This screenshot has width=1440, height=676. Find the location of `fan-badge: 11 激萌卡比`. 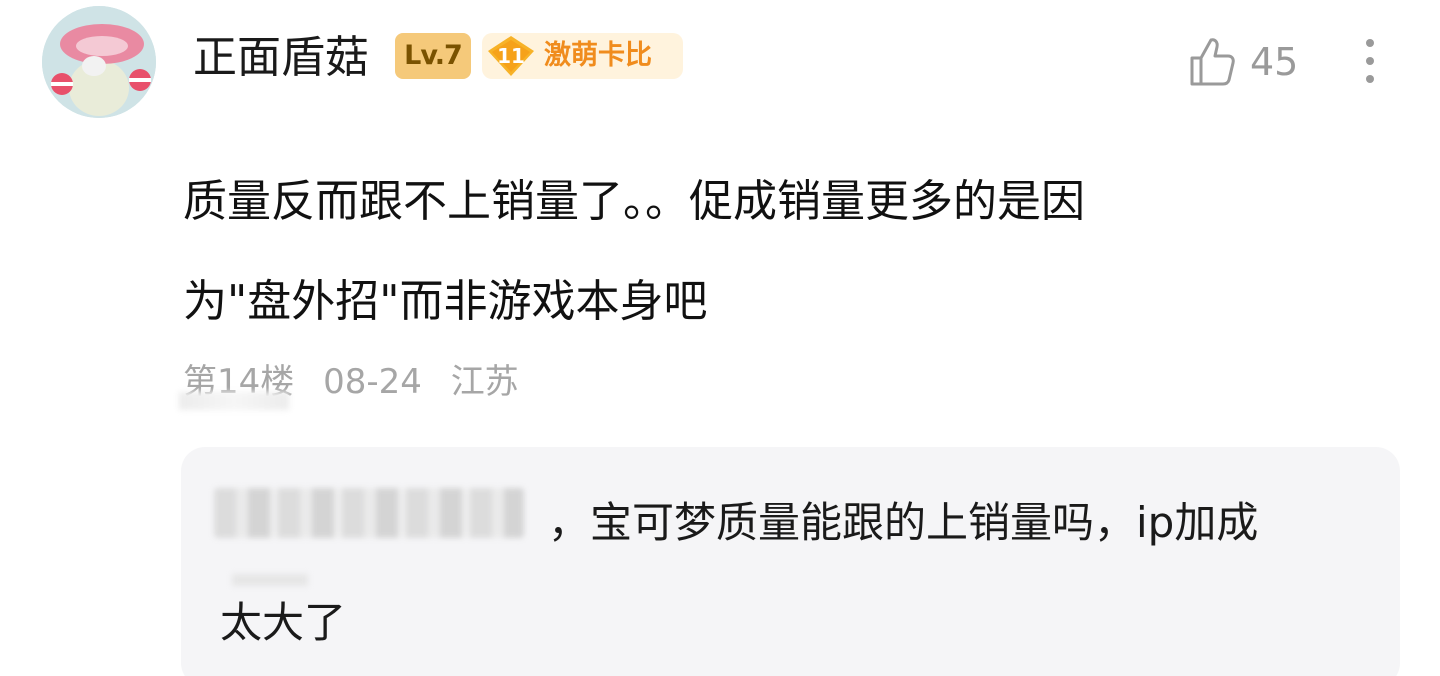

fan-badge: 11 激萌卡比 is located at coordinates (582, 56).